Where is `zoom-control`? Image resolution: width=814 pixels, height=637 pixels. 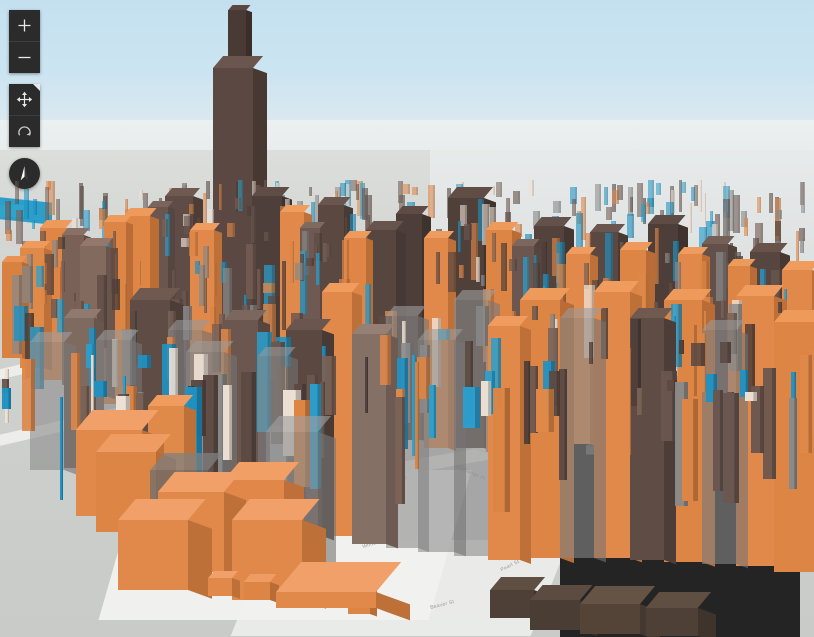
zoom-control is located at coordinates (24, 41).